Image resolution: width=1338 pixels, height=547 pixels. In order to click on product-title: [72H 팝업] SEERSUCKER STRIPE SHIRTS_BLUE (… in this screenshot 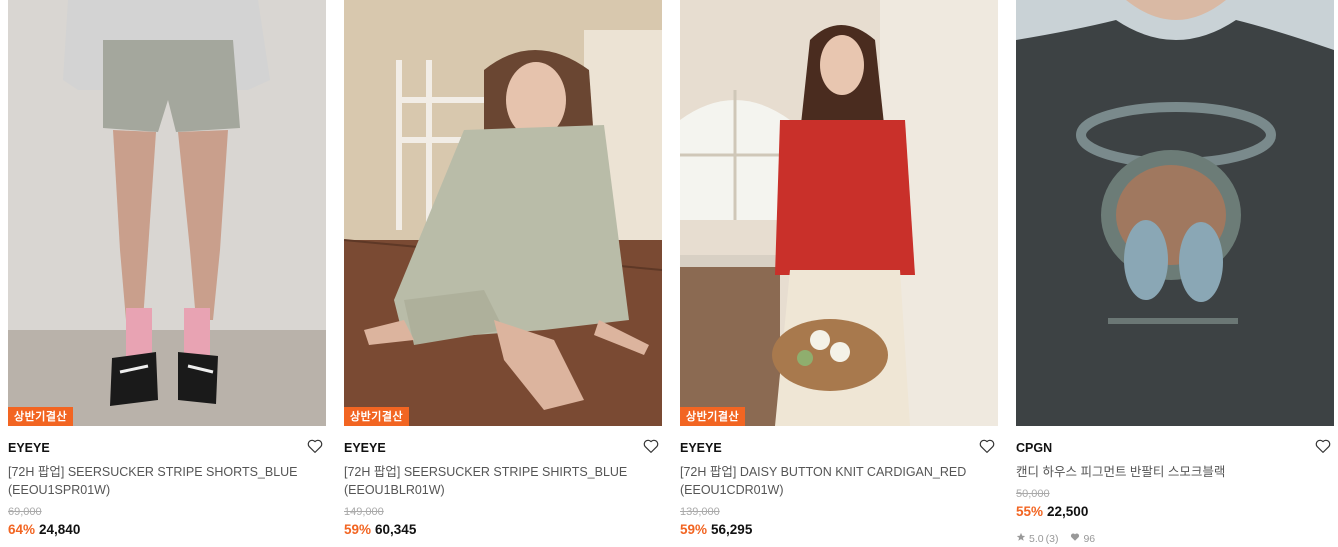, I will do `click(491, 481)`.